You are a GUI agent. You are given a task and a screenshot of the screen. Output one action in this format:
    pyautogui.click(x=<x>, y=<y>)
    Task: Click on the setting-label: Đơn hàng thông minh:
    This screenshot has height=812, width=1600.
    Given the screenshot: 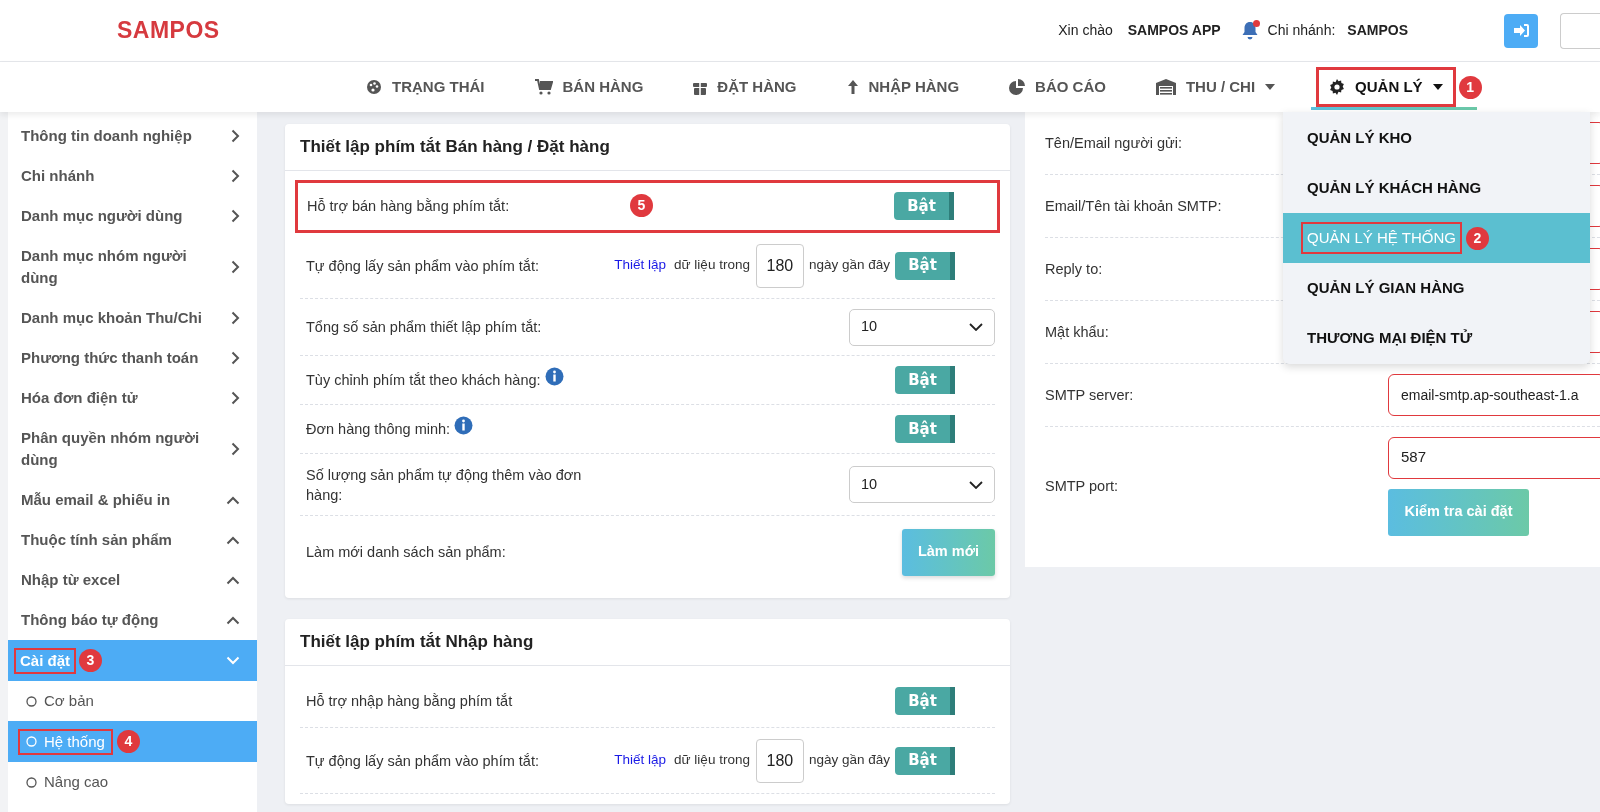 What is the action you would take?
    pyautogui.click(x=378, y=429)
    